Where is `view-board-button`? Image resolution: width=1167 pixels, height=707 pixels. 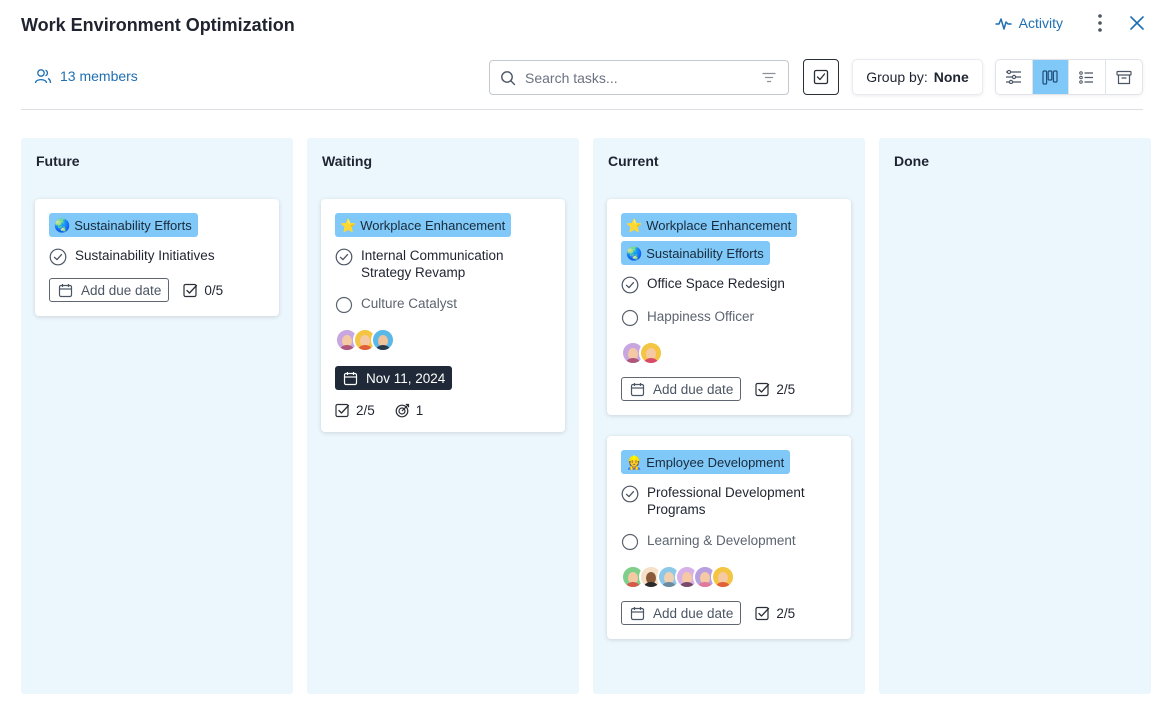
view-board-button is located at coordinates (1050, 77).